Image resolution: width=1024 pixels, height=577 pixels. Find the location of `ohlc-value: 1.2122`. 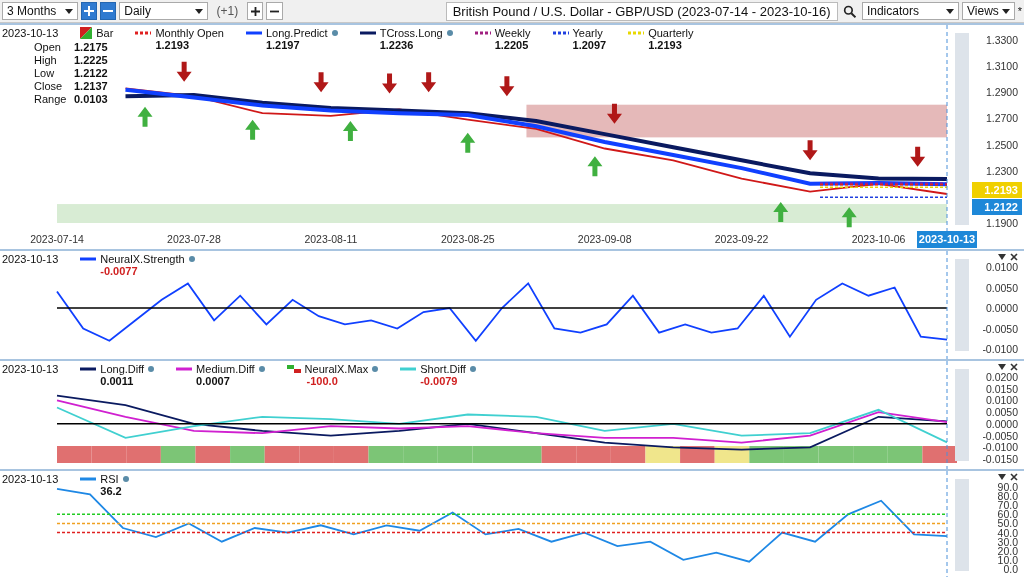

ohlc-value: 1.2122 is located at coordinates (91, 73).